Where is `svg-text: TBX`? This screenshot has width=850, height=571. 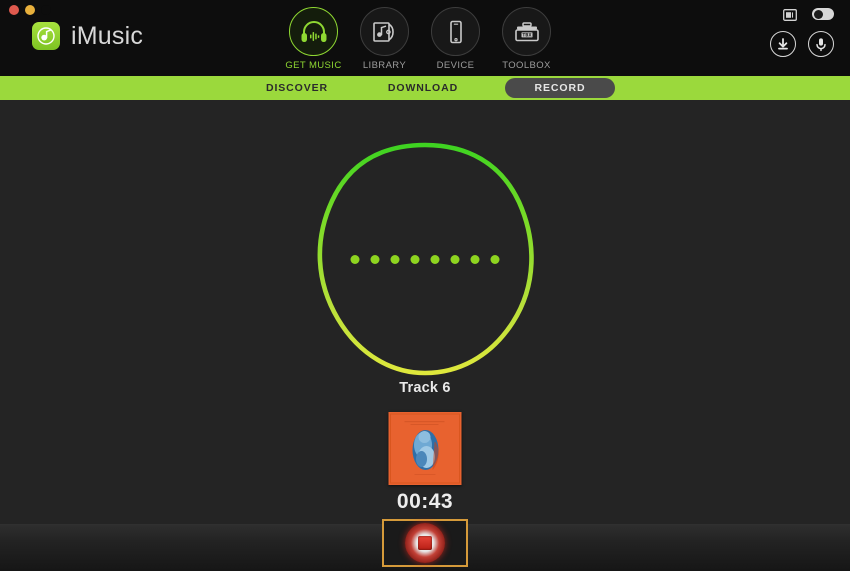 svg-text: TBX is located at coordinates (527, 34).